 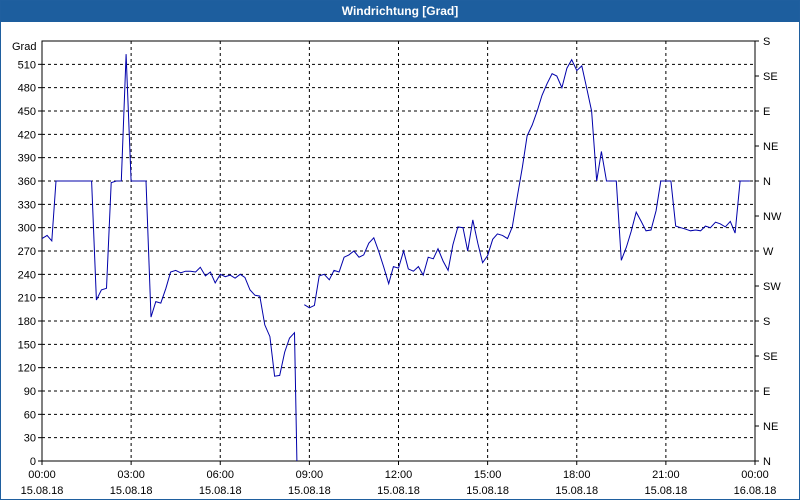 I want to click on y-tick-label: 120, so click(x=27, y=369).